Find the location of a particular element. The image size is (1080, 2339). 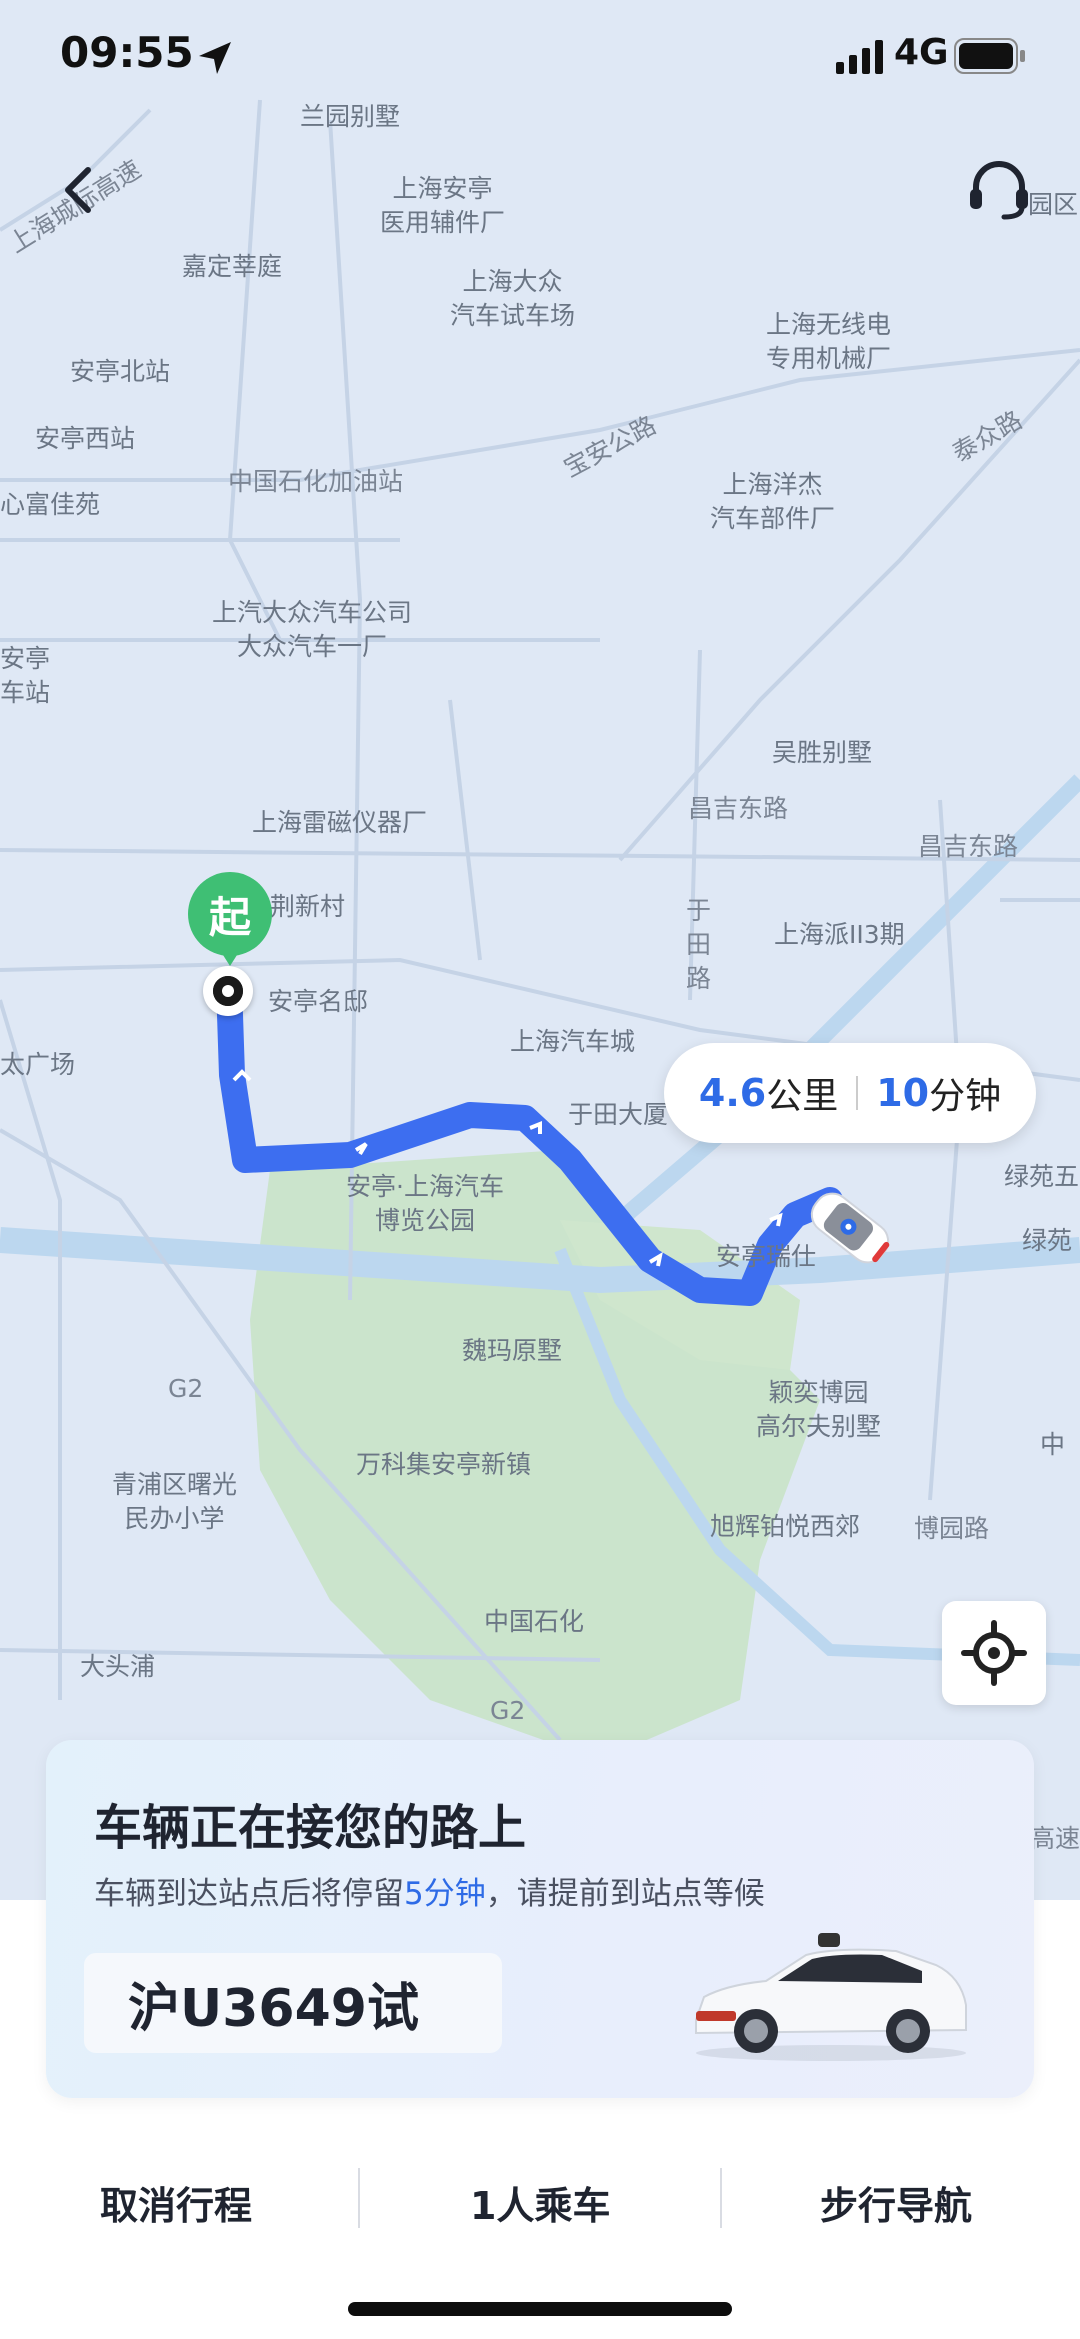

start-dot is located at coordinates (228, 991).